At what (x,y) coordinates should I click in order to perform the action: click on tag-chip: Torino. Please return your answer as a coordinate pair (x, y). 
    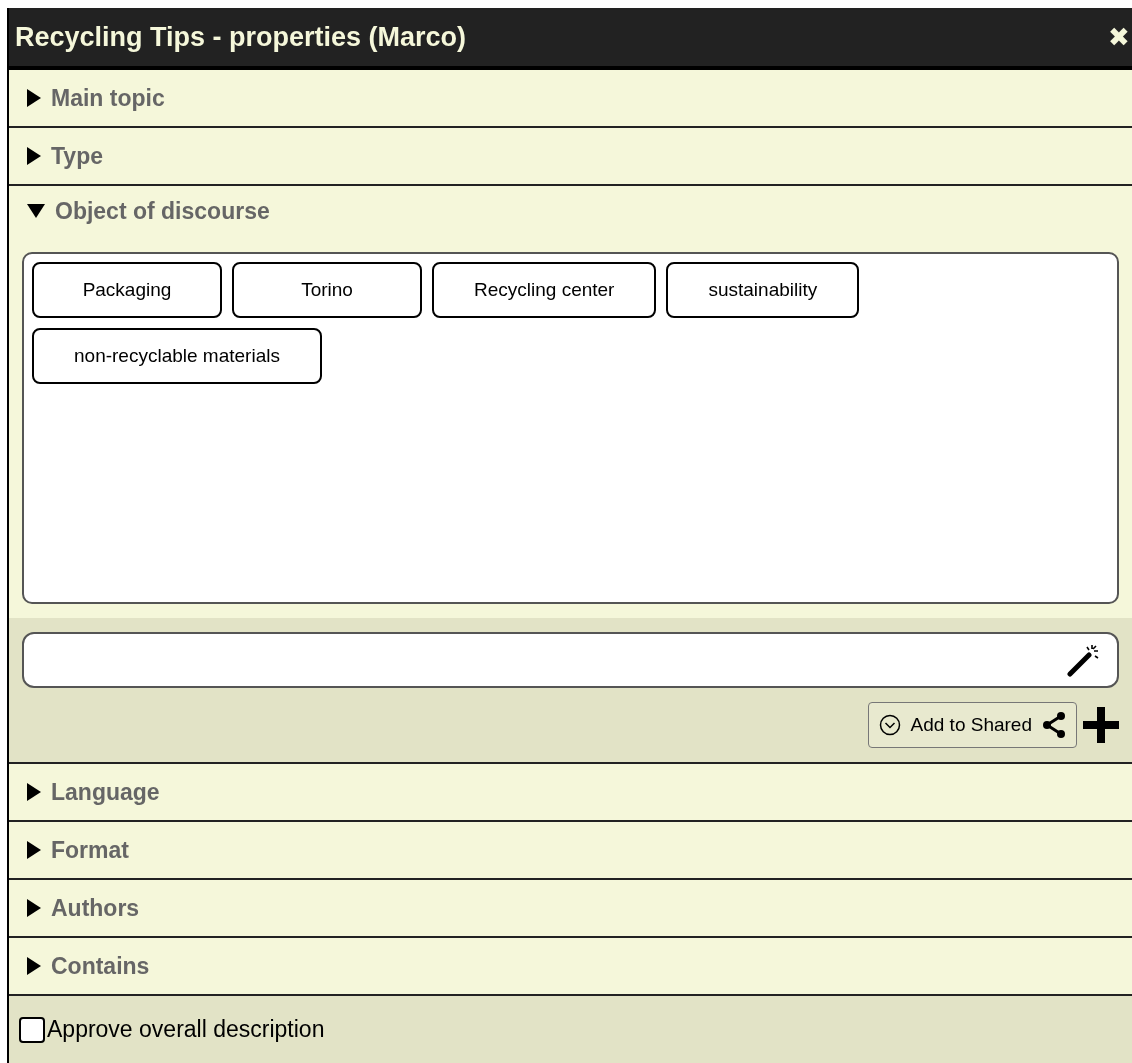
    Looking at the image, I should click on (327, 290).